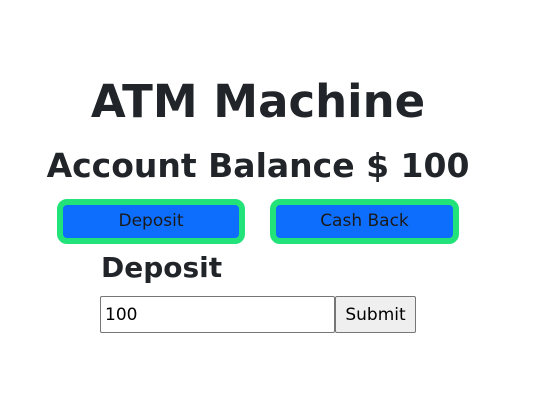 This screenshot has width=537, height=411. Describe the element at coordinates (258, 165) in the screenshot. I see `account-balance: Account Balance $ 100` at that location.